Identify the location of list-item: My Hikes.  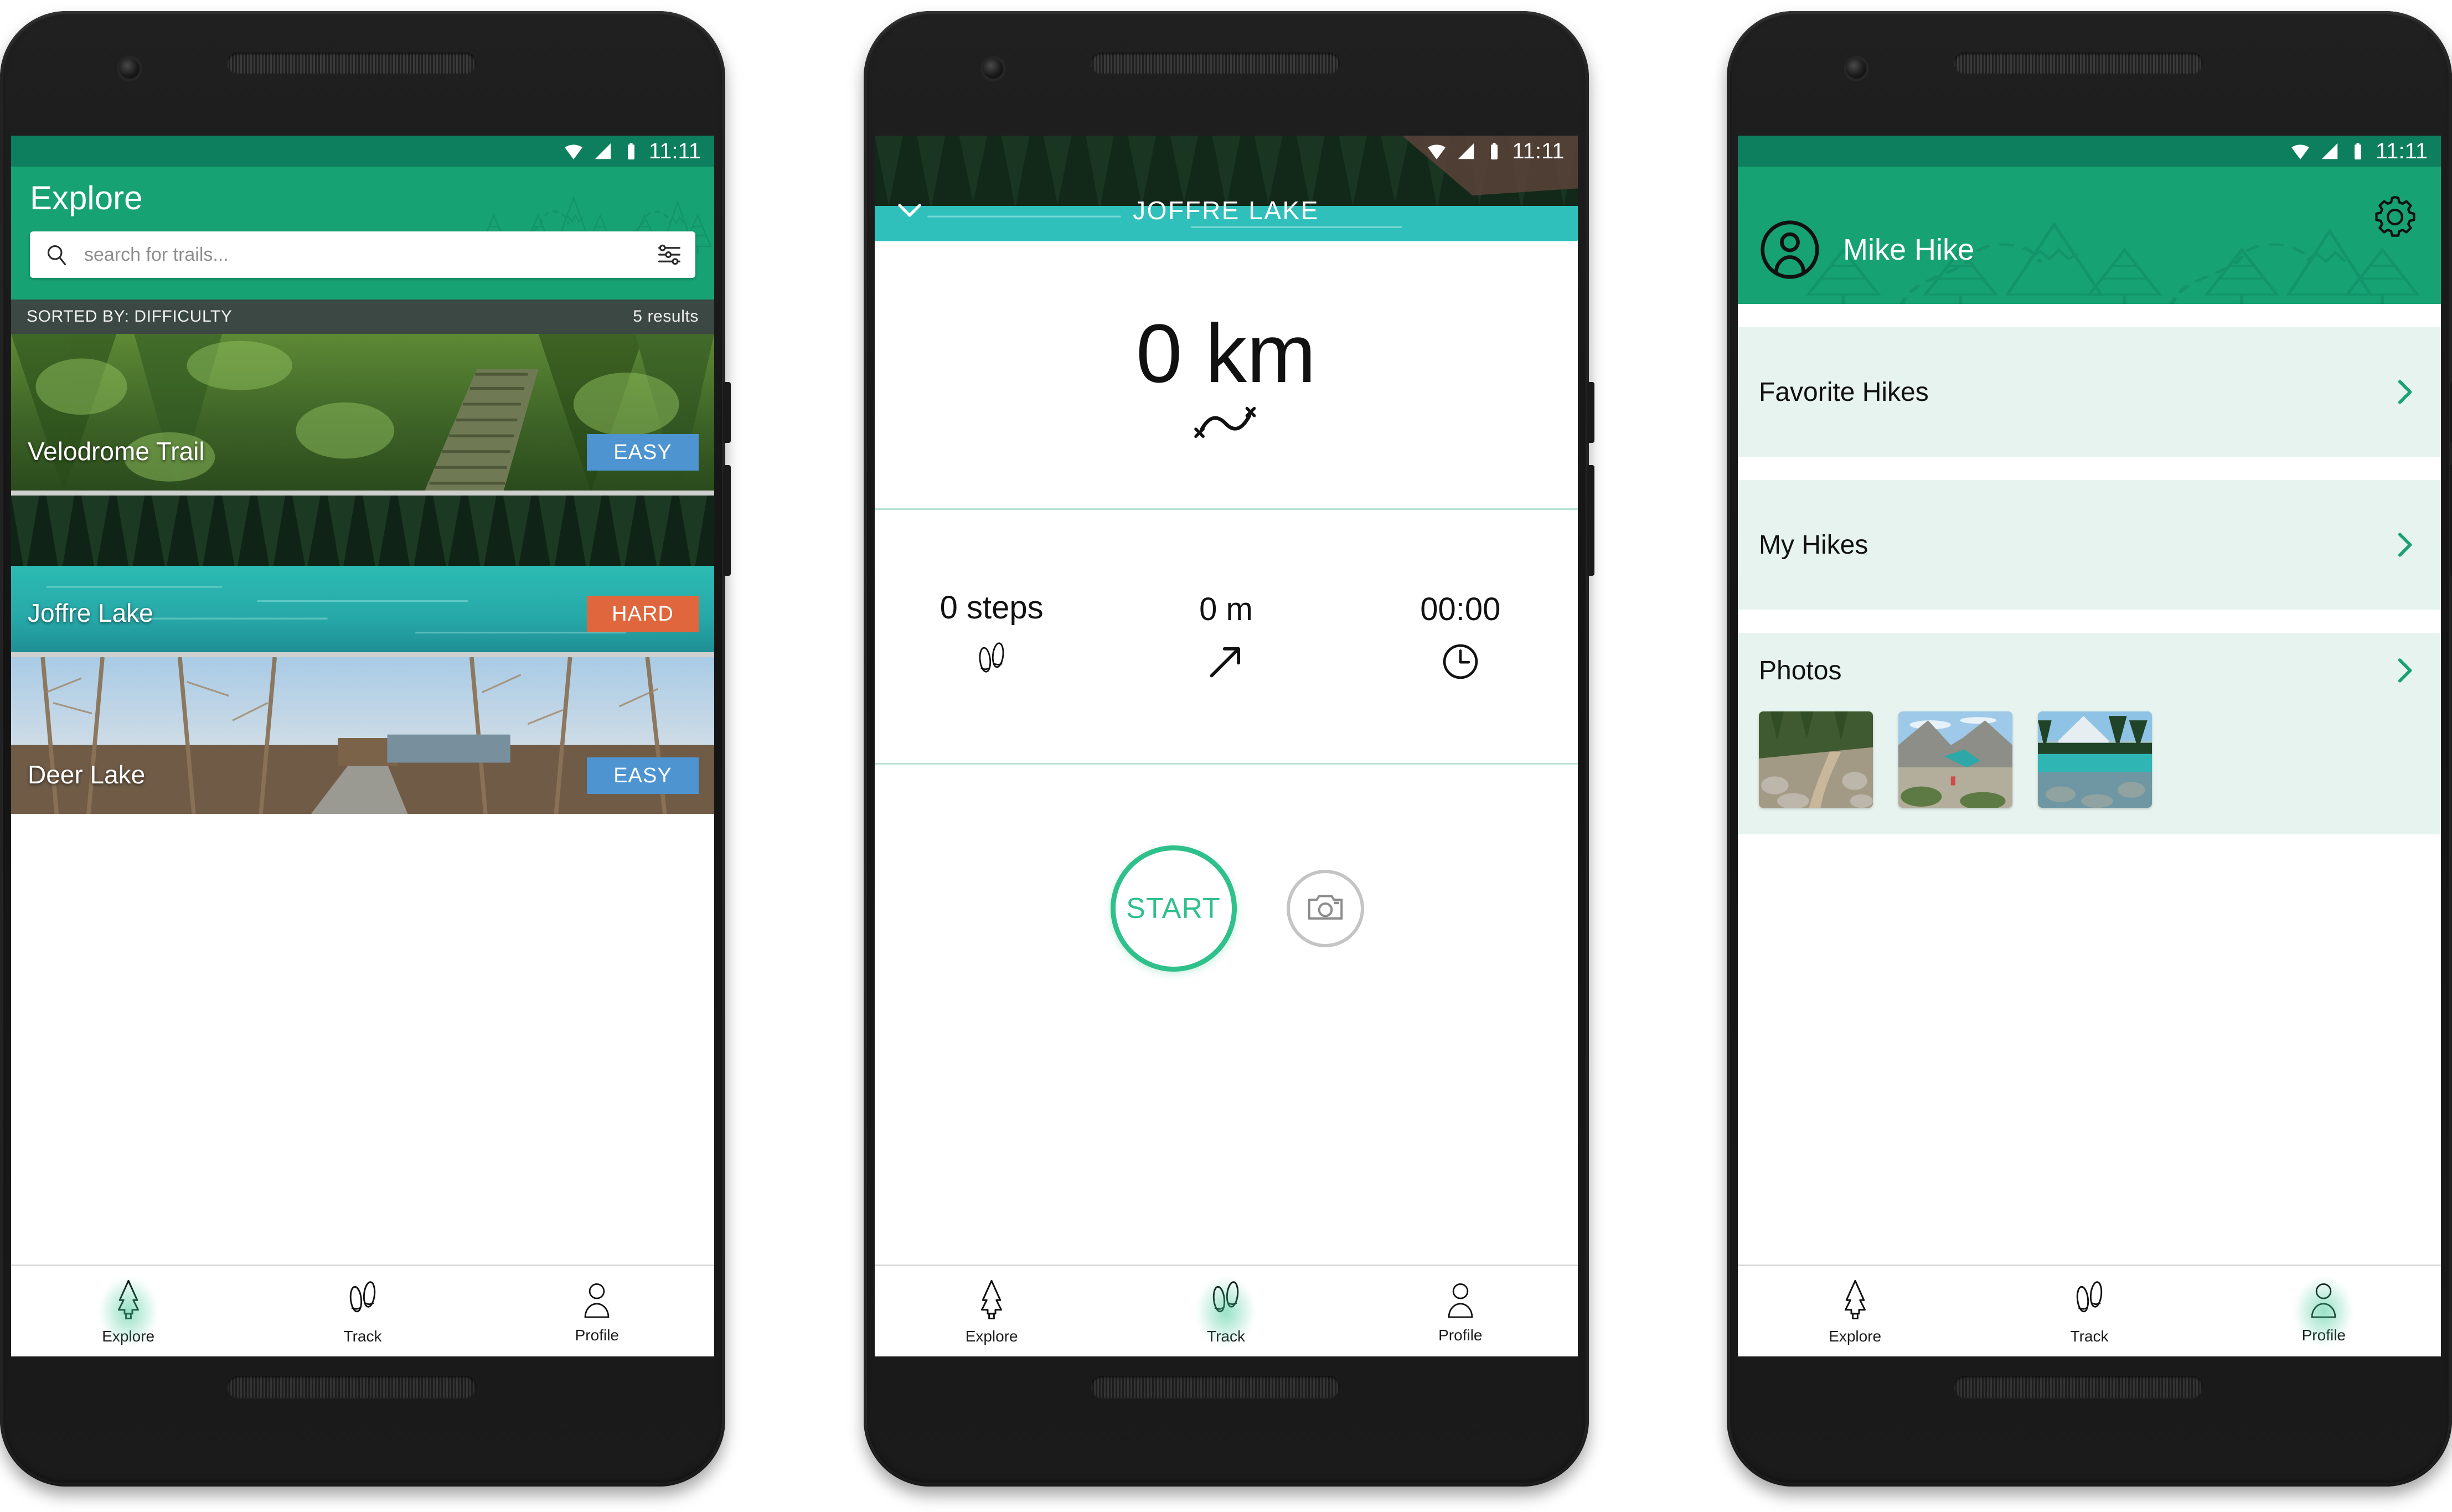
(2089, 545).